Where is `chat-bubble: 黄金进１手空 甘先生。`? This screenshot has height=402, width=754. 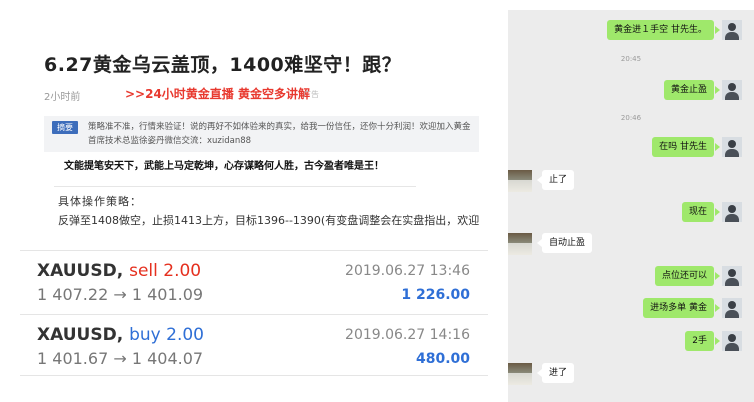 chat-bubble: 黄金进１手空 甘先生。 is located at coordinates (660, 30).